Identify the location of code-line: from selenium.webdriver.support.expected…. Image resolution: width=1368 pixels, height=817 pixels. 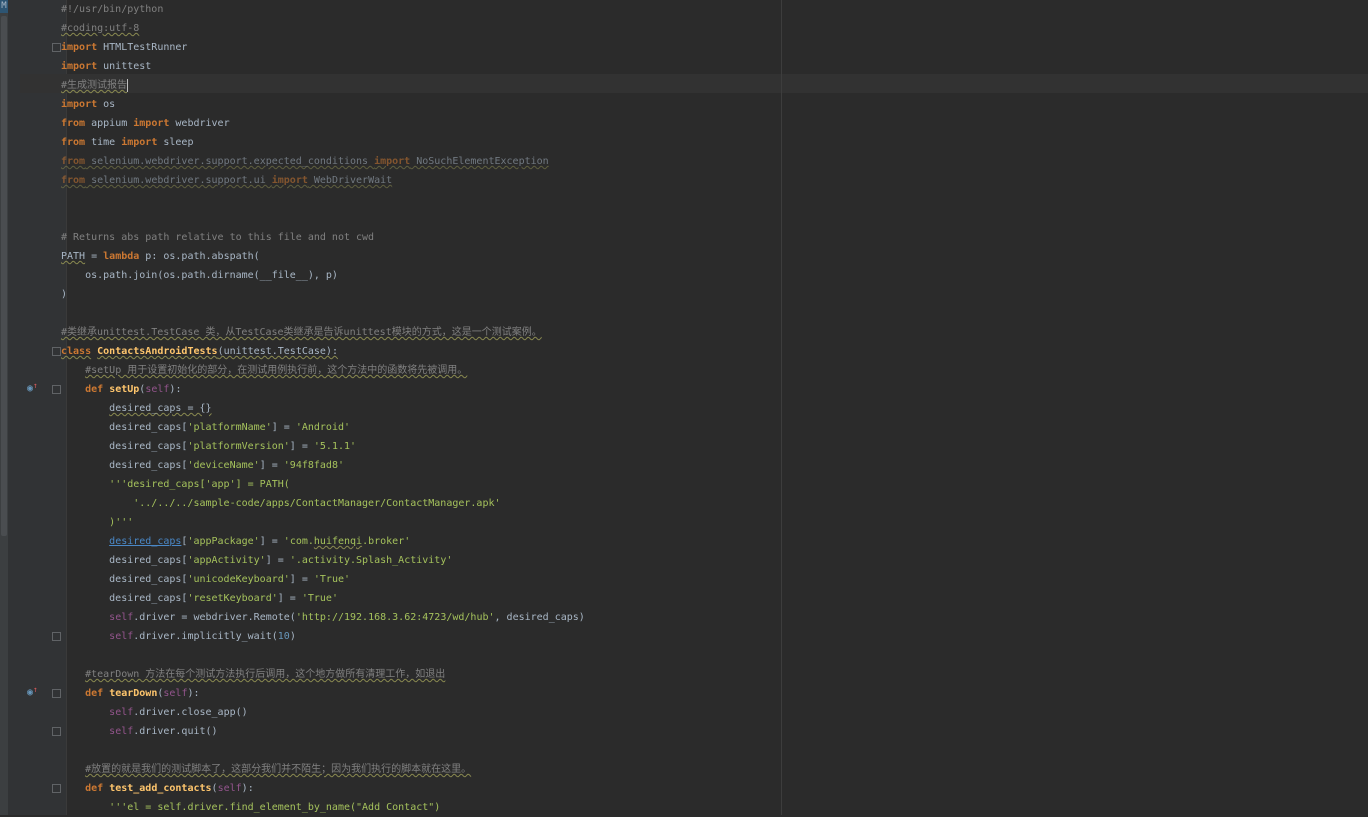
(711, 161).